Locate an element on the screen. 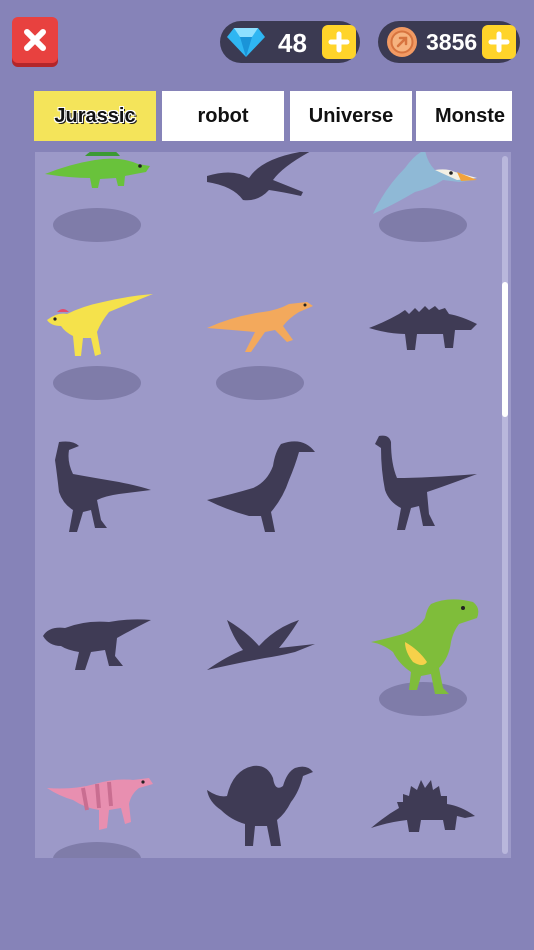 The height and width of the screenshot is (950, 534). iguanodon-pink-dino is located at coordinates (99, 802).